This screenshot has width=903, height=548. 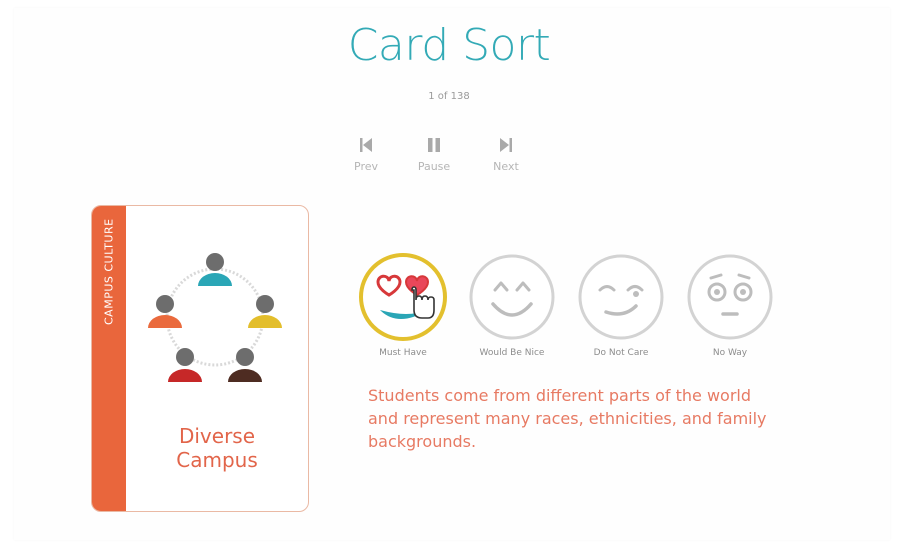 I want to click on shocked-face-icon, so click(x=730, y=297).